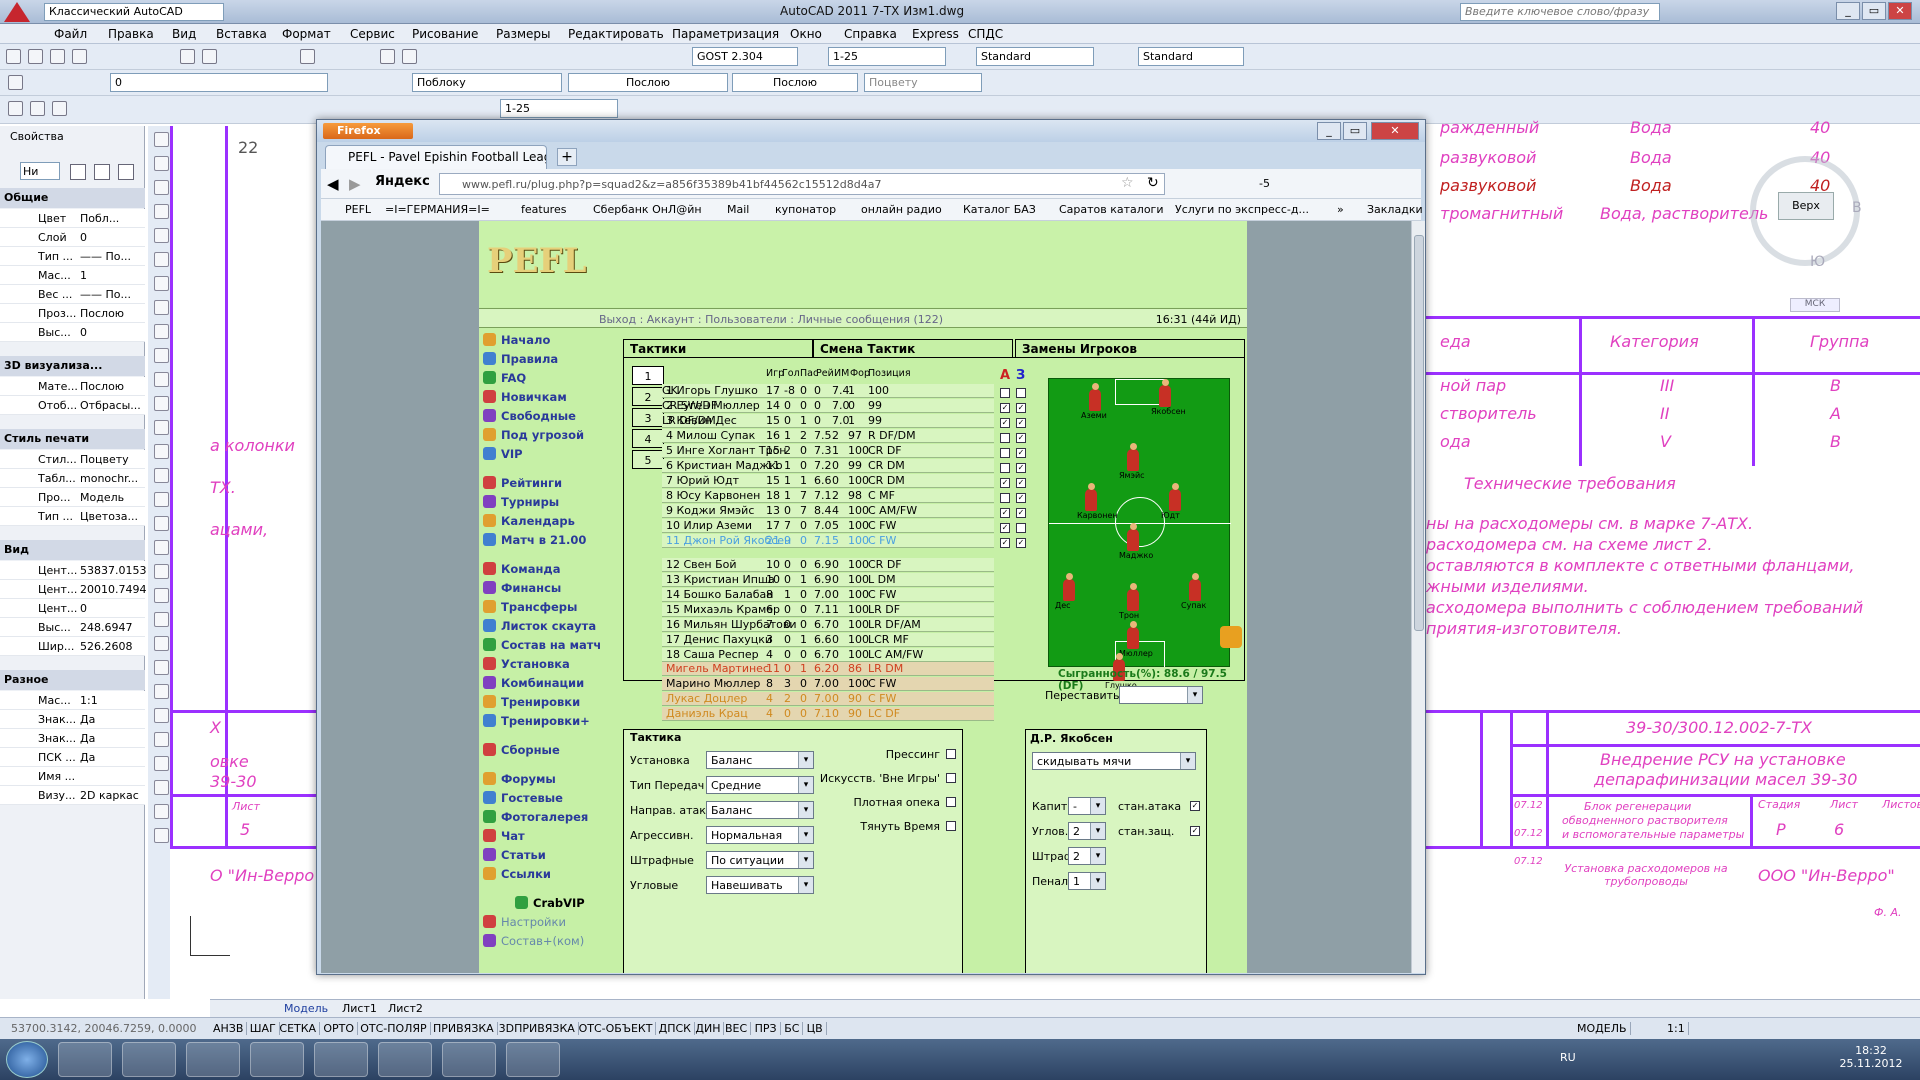  Describe the element at coordinates (1900, 11) in the screenshot. I see `close-button: ✕` at that location.